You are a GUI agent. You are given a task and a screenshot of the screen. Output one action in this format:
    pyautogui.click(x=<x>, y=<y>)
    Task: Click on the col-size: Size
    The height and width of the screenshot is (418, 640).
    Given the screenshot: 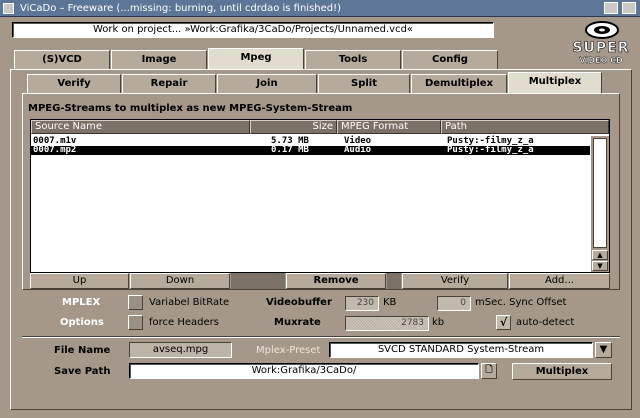 What is the action you would take?
    pyautogui.click(x=293, y=127)
    